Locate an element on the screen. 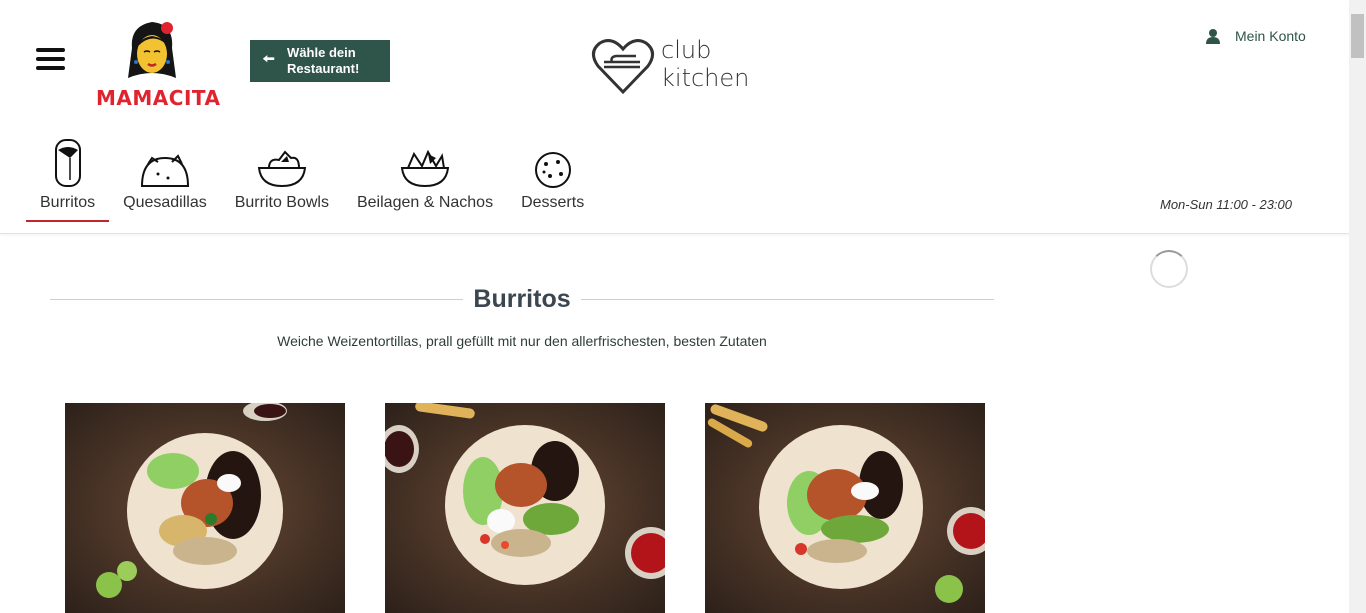 This screenshot has height=613, width=1366. nachos-icon is located at coordinates (425, 168).